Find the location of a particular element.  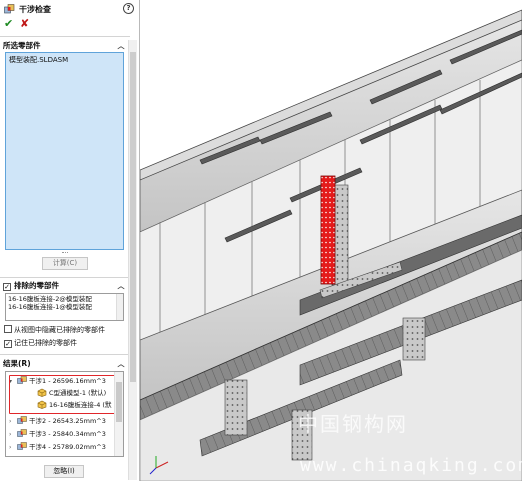

excluded-parts-checkbox: ✓ is located at coordinates (7, 287).